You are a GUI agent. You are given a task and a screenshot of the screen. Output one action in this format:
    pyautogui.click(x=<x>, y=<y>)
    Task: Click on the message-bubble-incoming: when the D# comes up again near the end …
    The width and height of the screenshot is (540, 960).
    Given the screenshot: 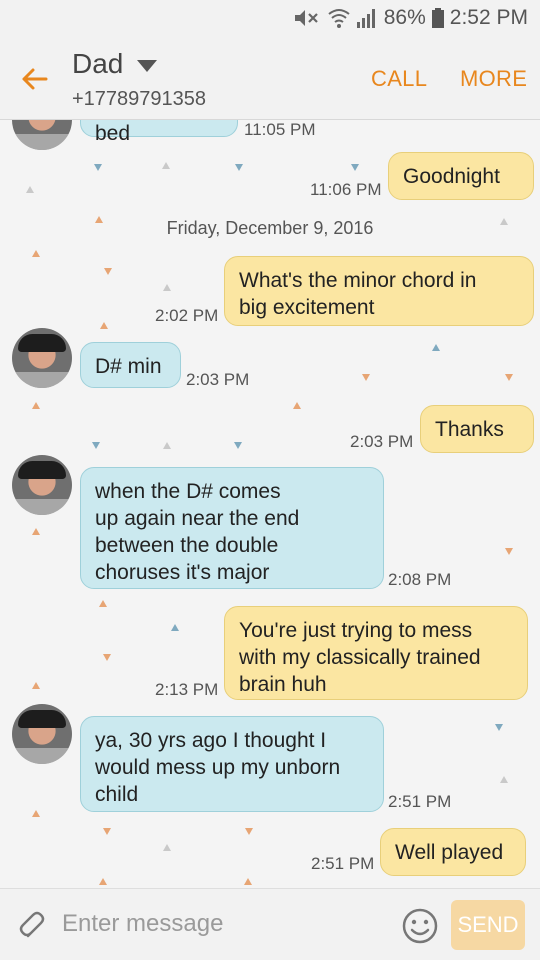 What is the action you would take?
    pyautogui.click(x=232, y=528)
    